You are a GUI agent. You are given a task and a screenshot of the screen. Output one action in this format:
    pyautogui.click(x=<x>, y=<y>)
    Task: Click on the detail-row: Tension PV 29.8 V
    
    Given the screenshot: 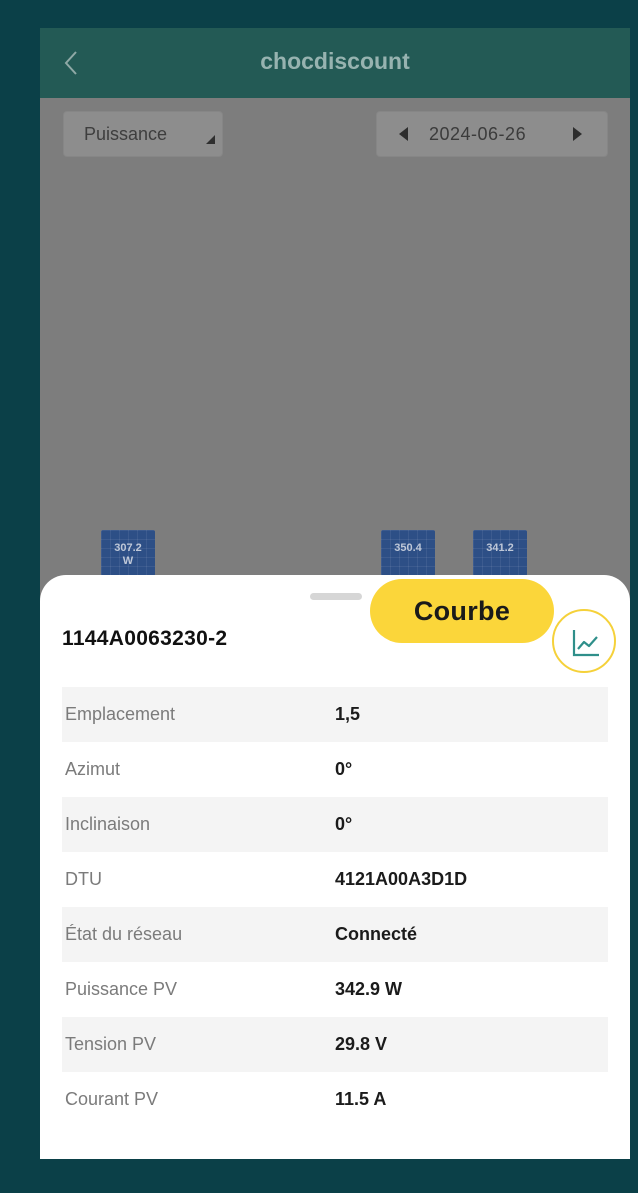 What is the action you would take?
    pyautogui.click(x=335, y=1044)
    